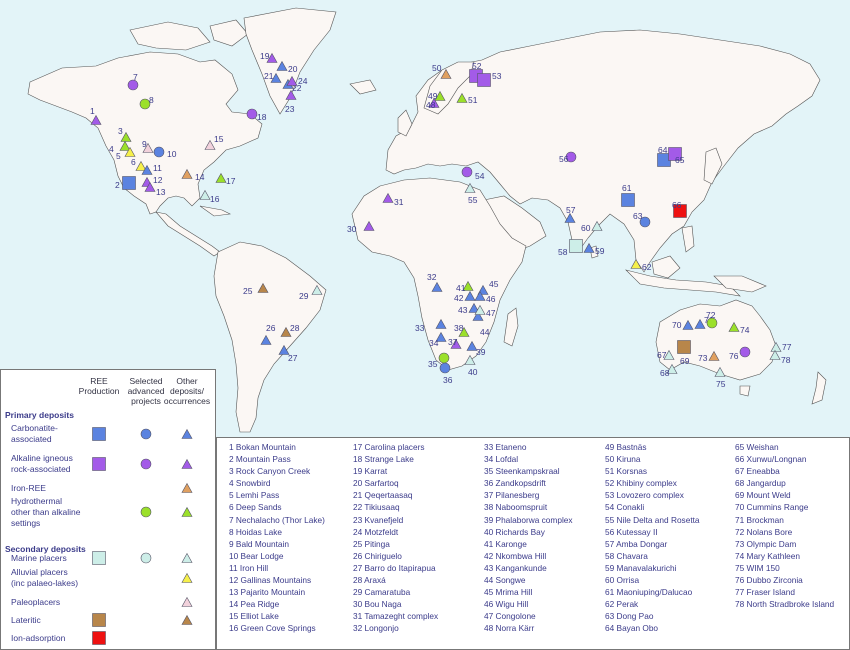 This screenshot has height=650, width=850. I want to click on marker-number-label: 51, so click(473, 100).